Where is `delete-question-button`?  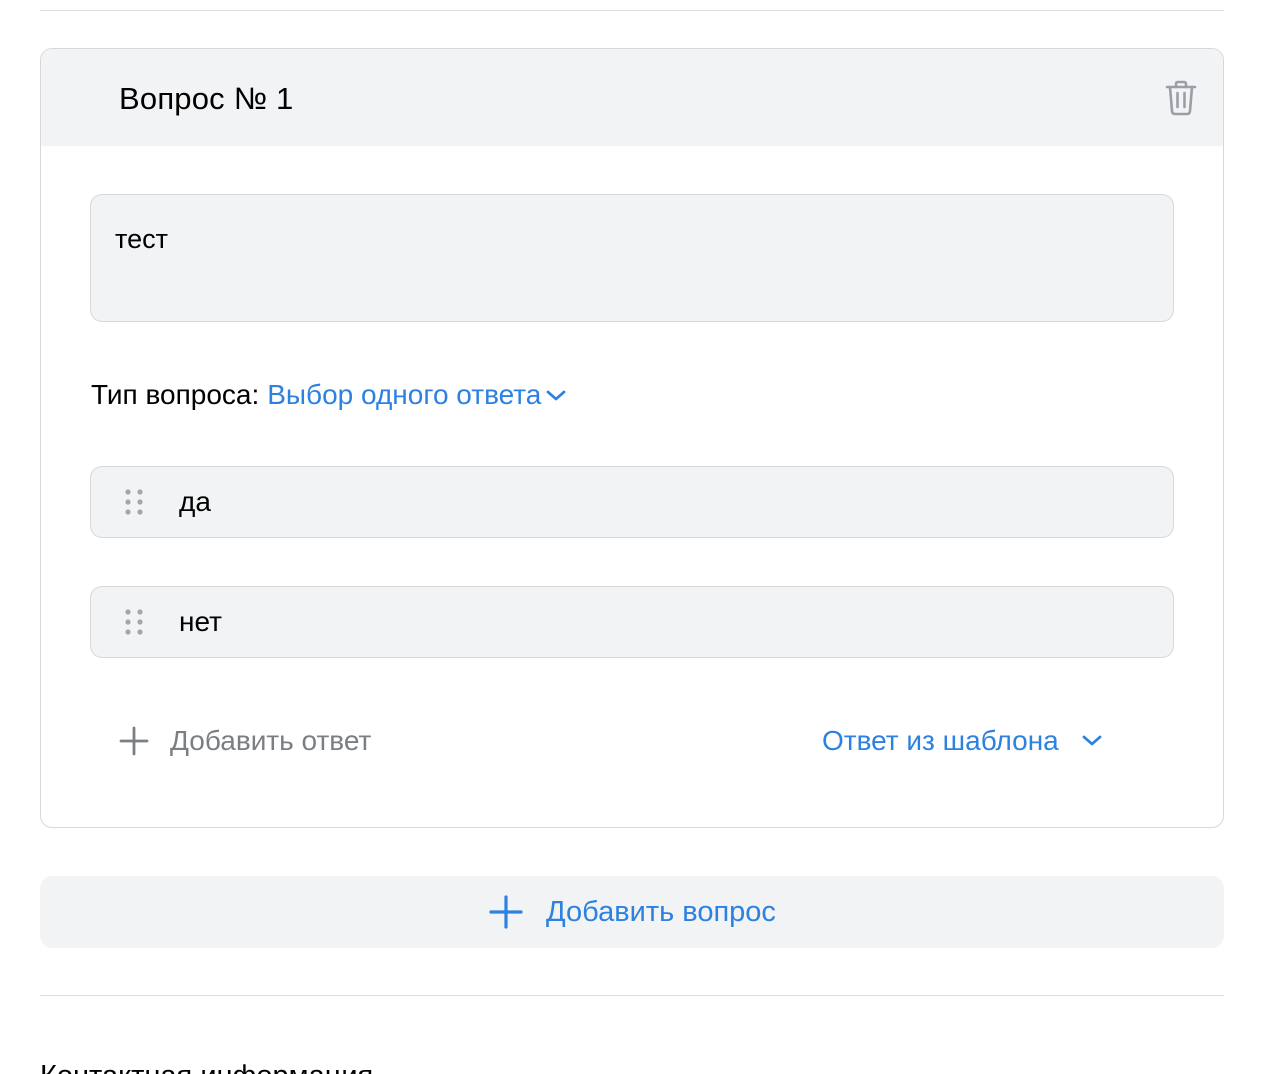
delete-question-button is located at coordinates (1181, 98).